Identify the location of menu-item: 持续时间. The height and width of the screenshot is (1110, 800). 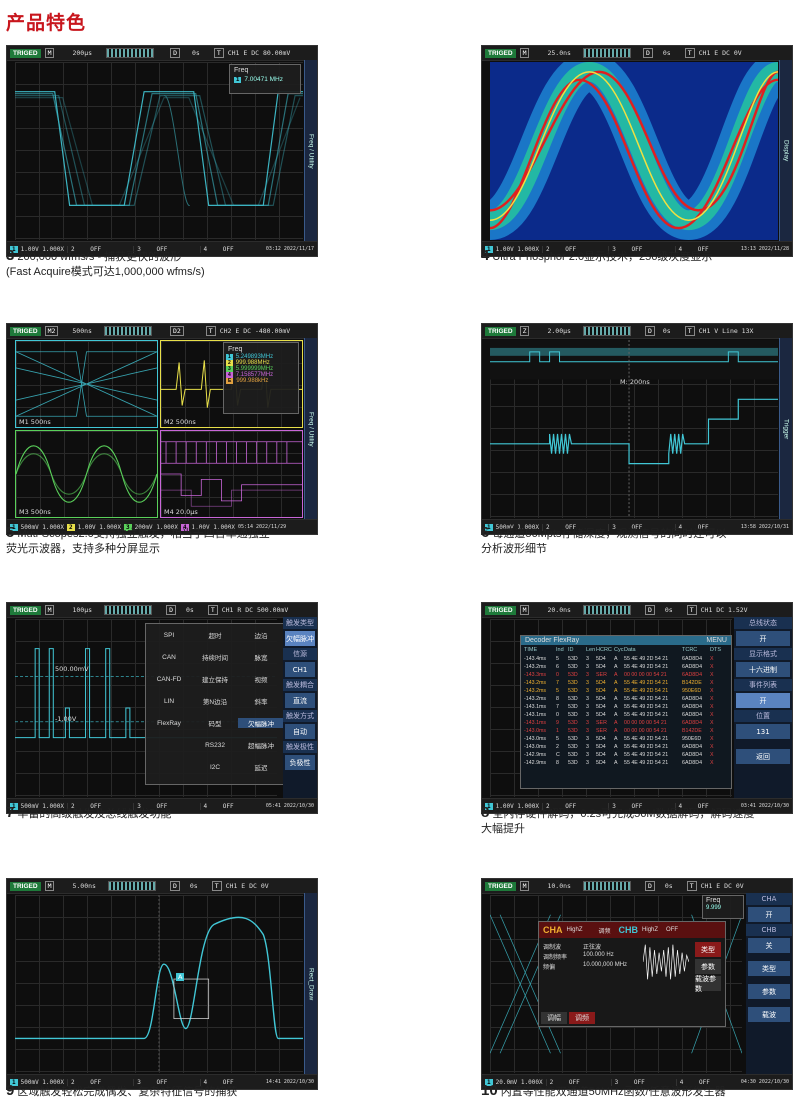
(215, 657).